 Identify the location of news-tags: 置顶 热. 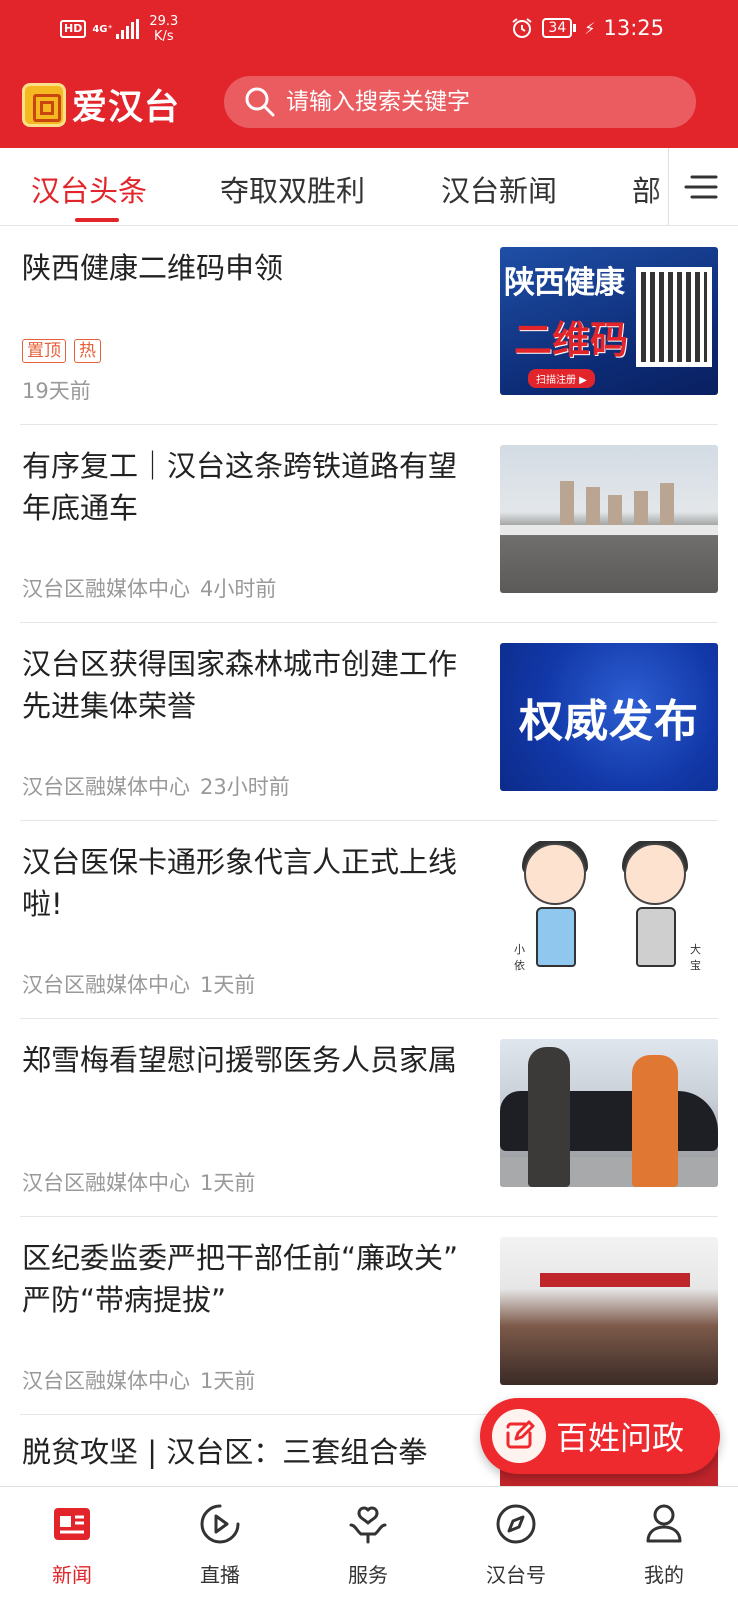
(61, 351).